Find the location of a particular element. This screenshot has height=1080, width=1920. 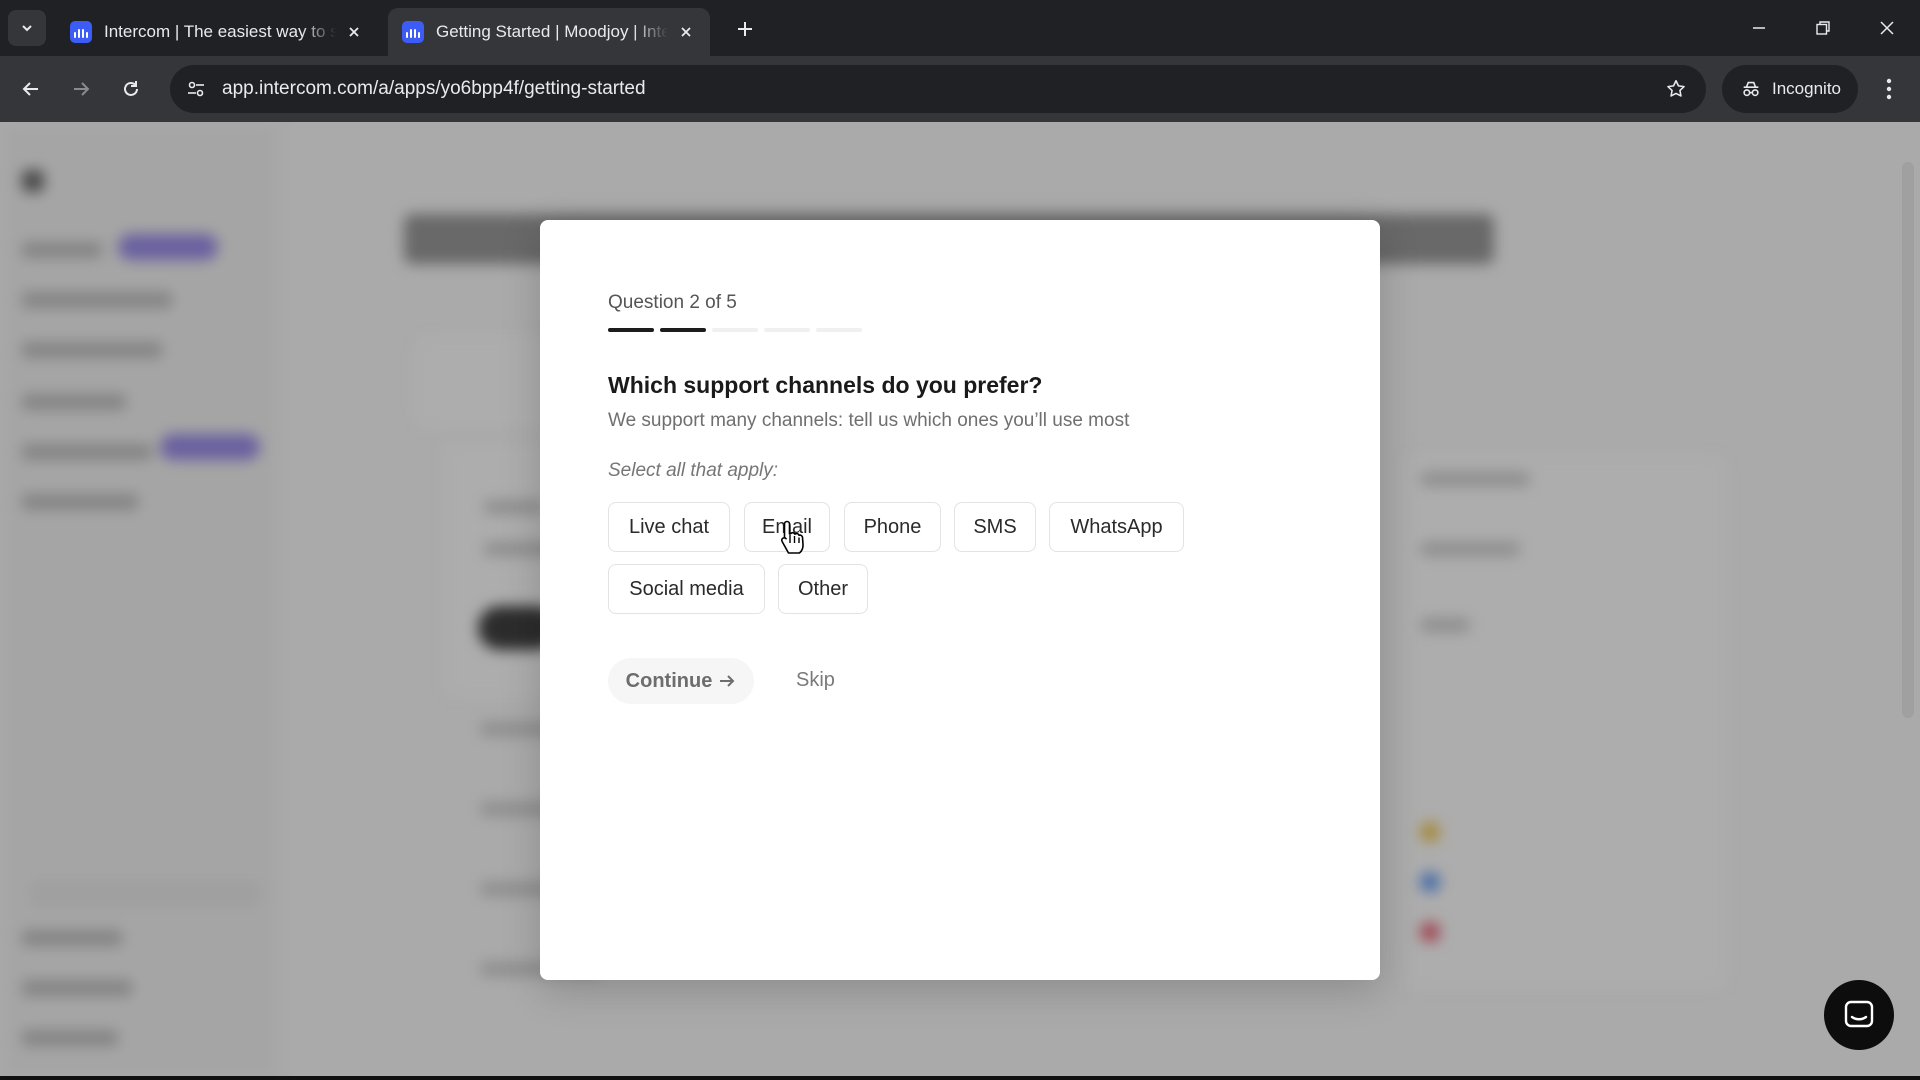

minimize-button is located at coordinates (1759, 28).